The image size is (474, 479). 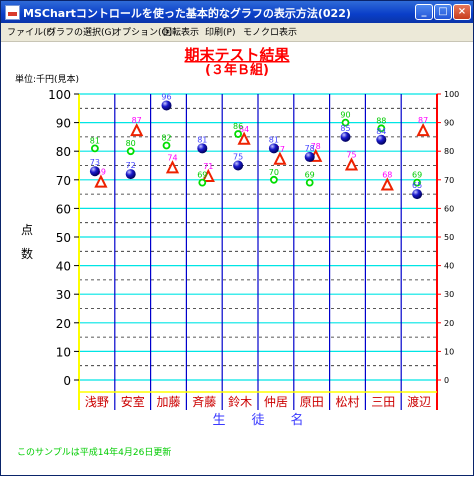 I want to click on window-title: MSChartコントロールを使った基本的なグラフの表示方法(022), so click(x=187, y=13).